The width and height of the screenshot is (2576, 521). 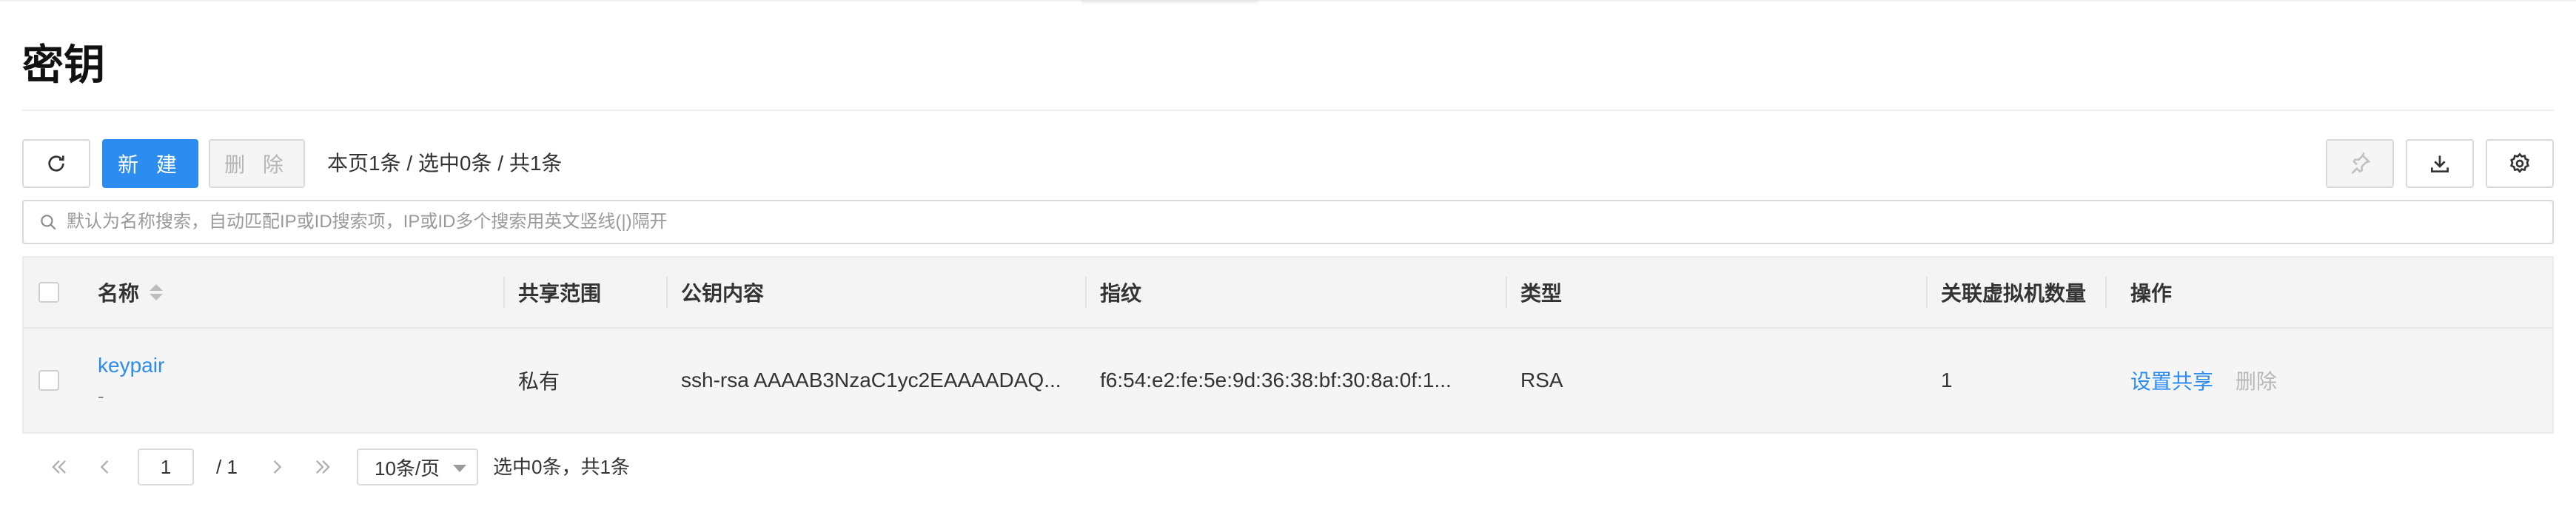 I want to click on settings-button, so click(x=2520, y=163).